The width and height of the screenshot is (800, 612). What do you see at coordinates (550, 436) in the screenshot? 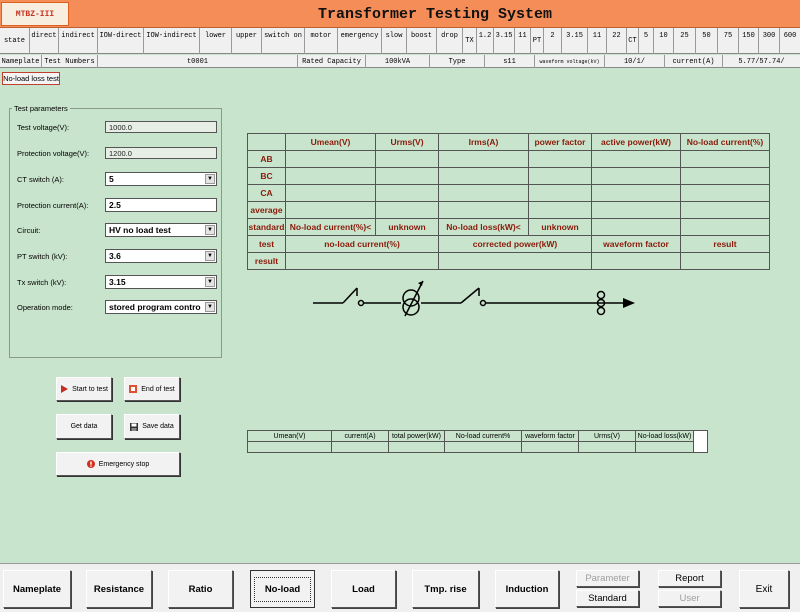
I see `summary-header-waveform-factor: waveform factor` at bounding box center [550, 436].